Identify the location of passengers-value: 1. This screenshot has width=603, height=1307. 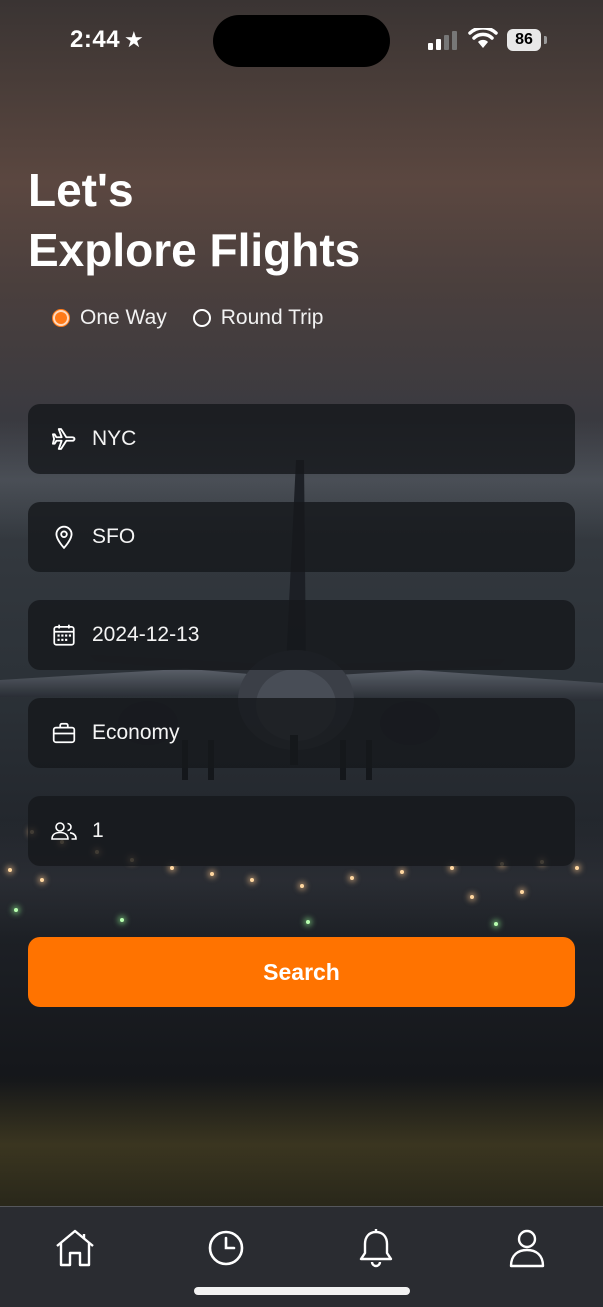
(98, 830).